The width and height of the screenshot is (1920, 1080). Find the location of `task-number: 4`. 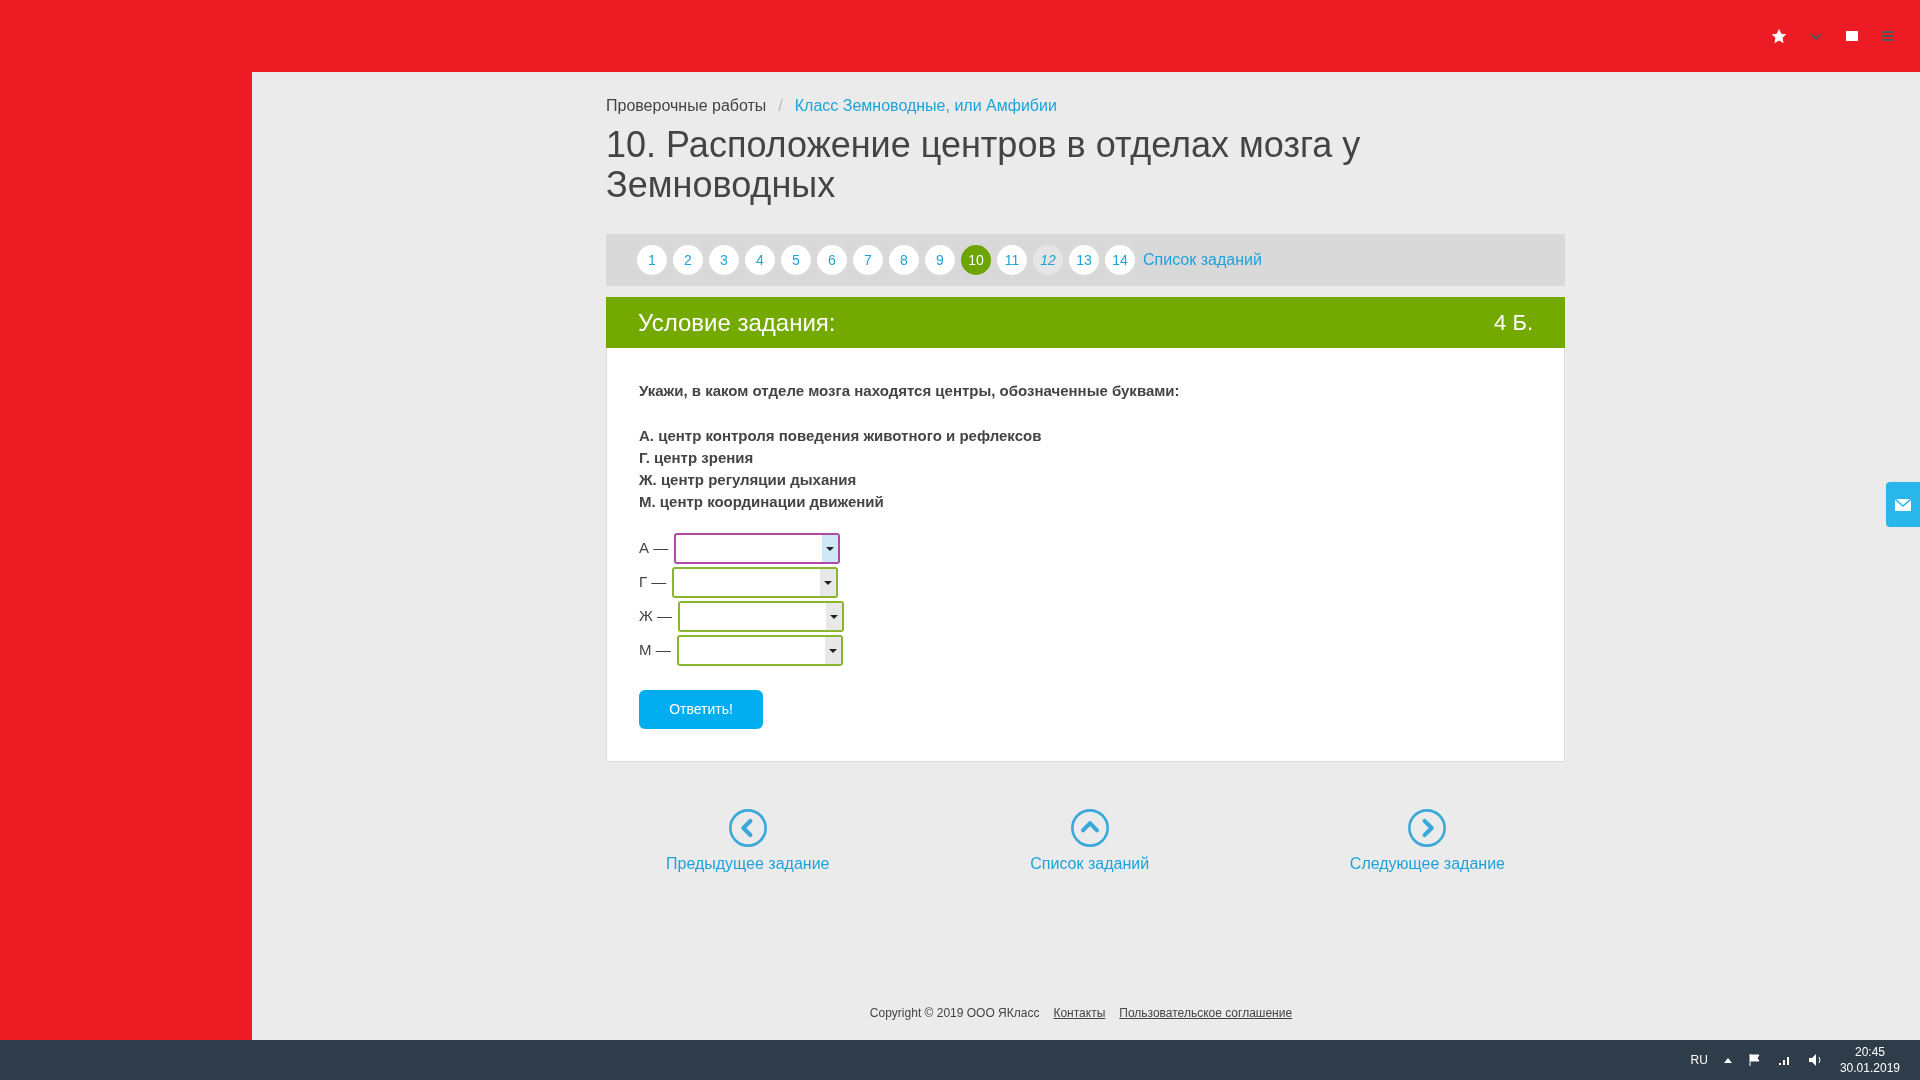

task-number: 4 is located at coordinates (760, 260).